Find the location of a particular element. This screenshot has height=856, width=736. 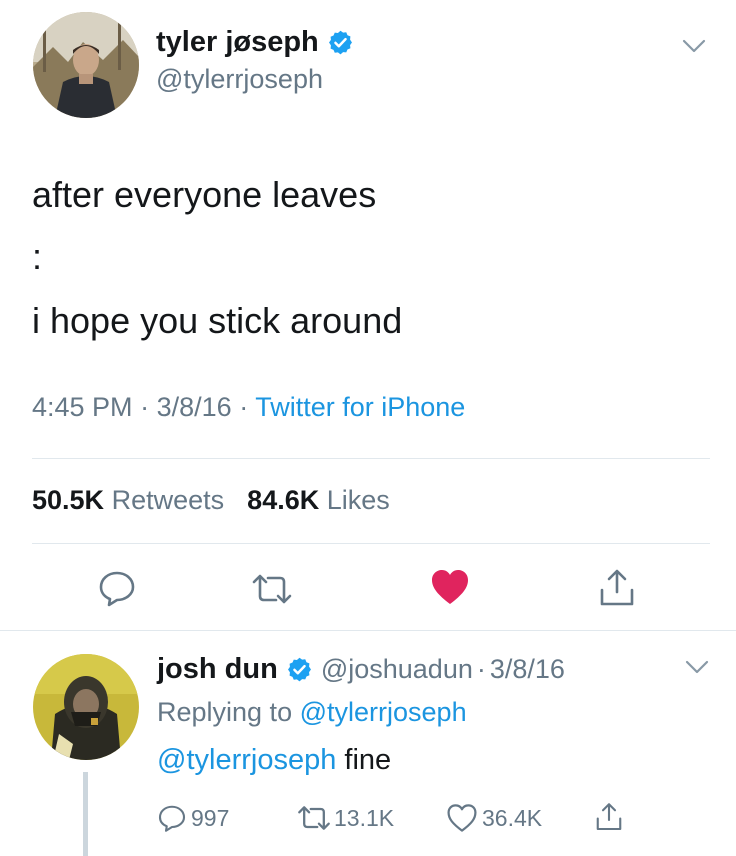

reply-author-handle: @joshuadun is located at coordinates (397, 669).